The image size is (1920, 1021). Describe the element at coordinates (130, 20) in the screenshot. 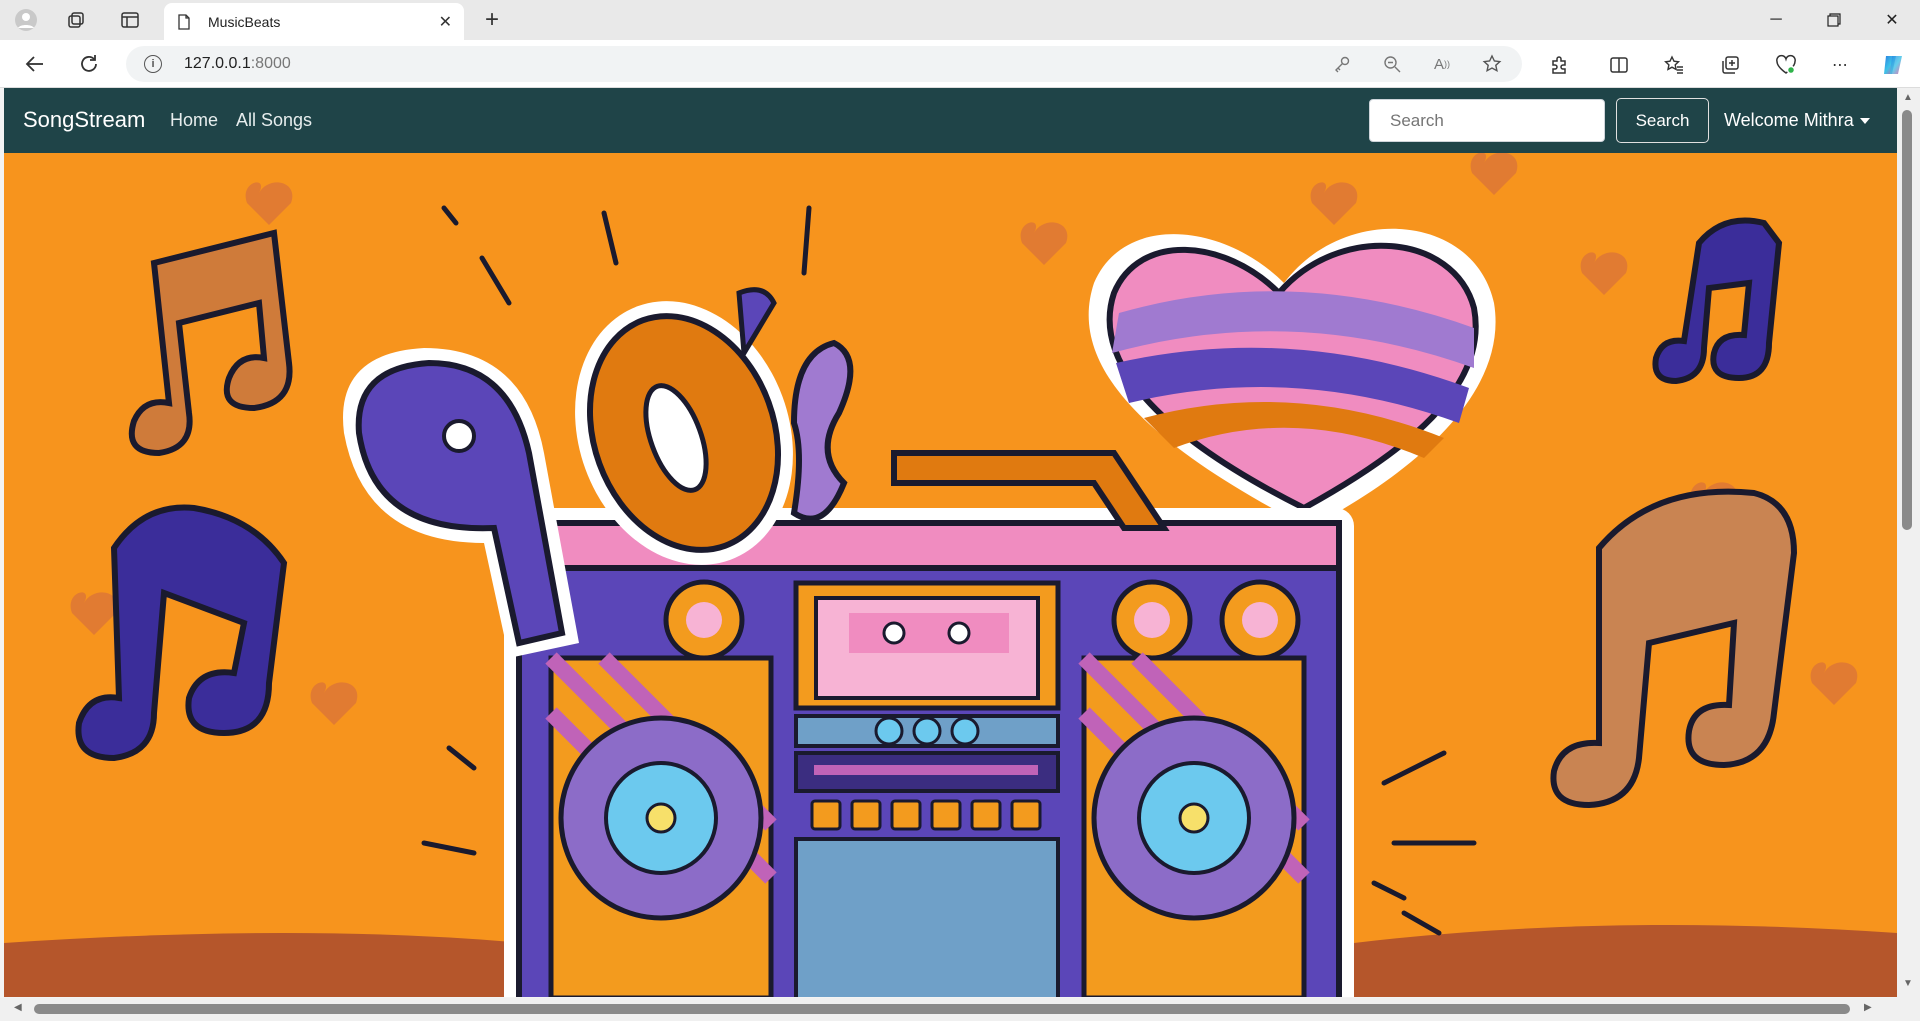

I see `vertical-tabs-icon` at that location.